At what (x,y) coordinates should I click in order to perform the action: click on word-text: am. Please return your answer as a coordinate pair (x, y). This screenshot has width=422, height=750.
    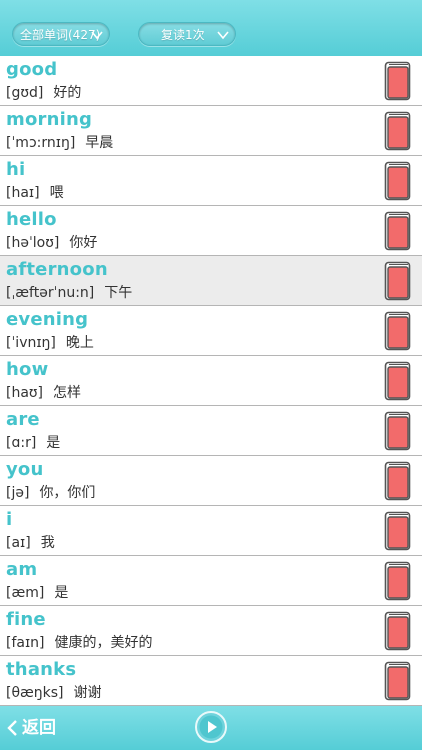
    Looking at the image, I should click on (22, 569).